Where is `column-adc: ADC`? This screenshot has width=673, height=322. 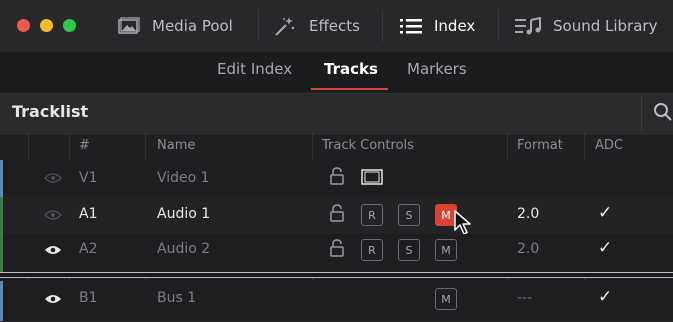 column-adc: ADC is located at coordinates (609, 145).